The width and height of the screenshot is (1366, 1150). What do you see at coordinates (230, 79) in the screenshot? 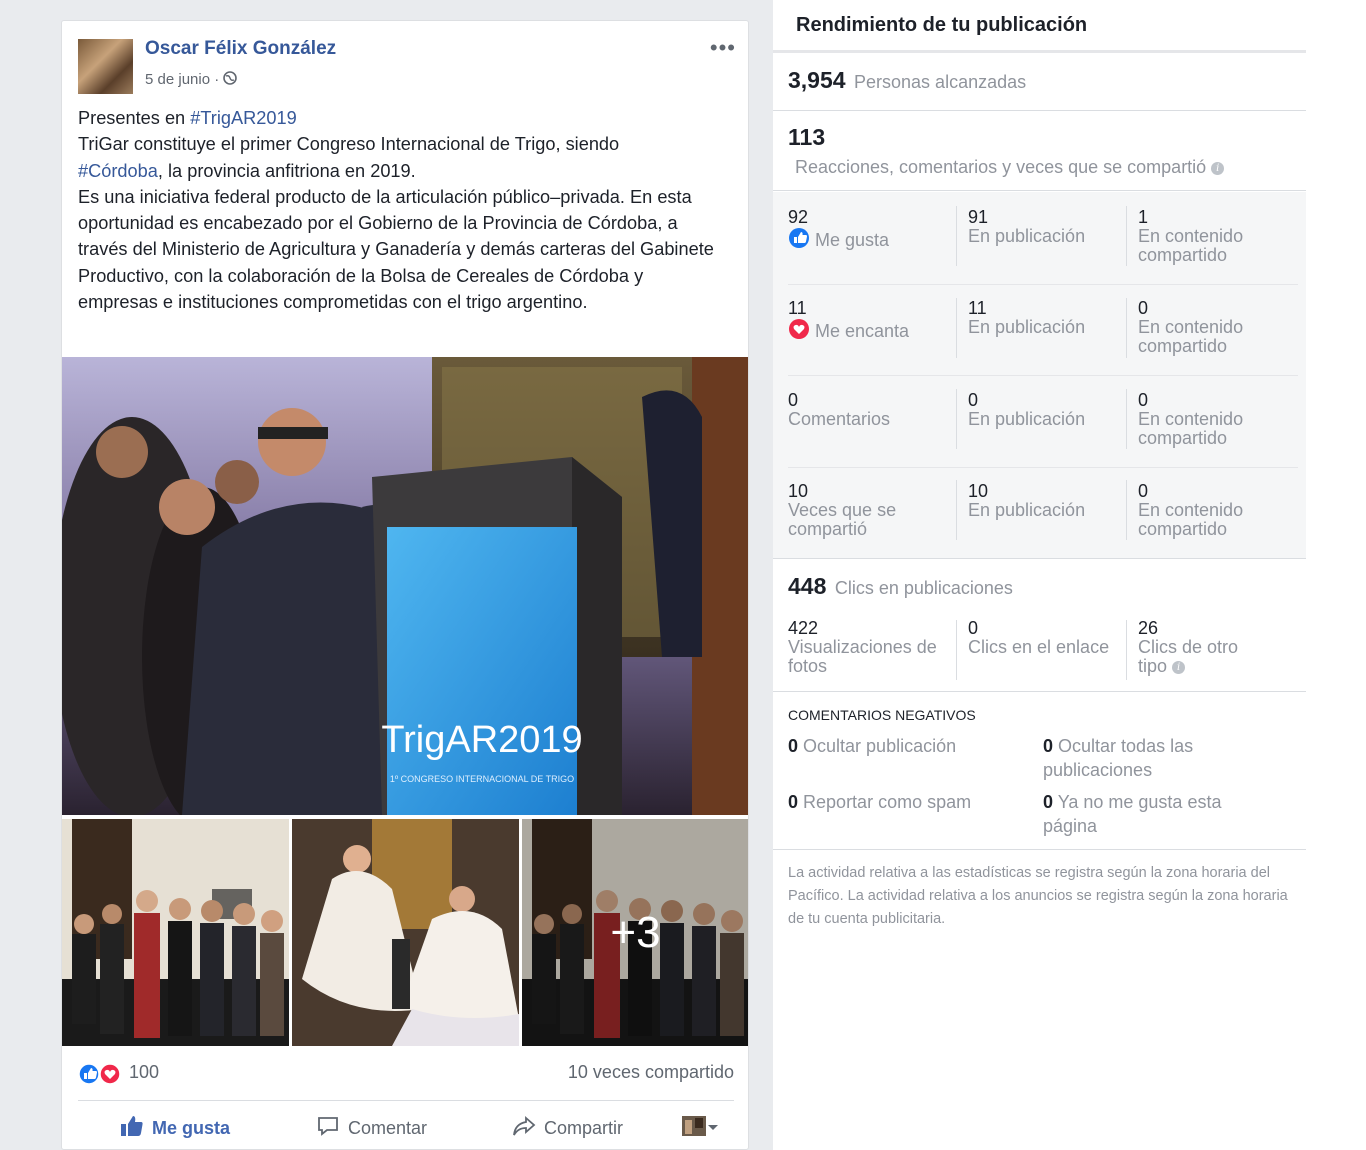
I see `globe-icon` at bounding box center [230, 79].